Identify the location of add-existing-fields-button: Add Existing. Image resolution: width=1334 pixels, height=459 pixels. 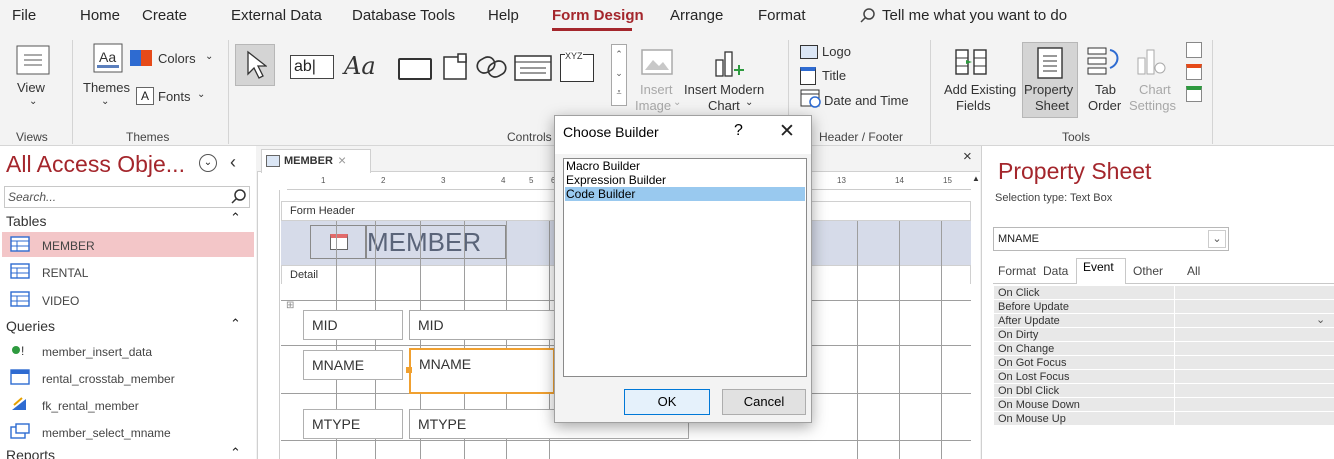
(980, 89).